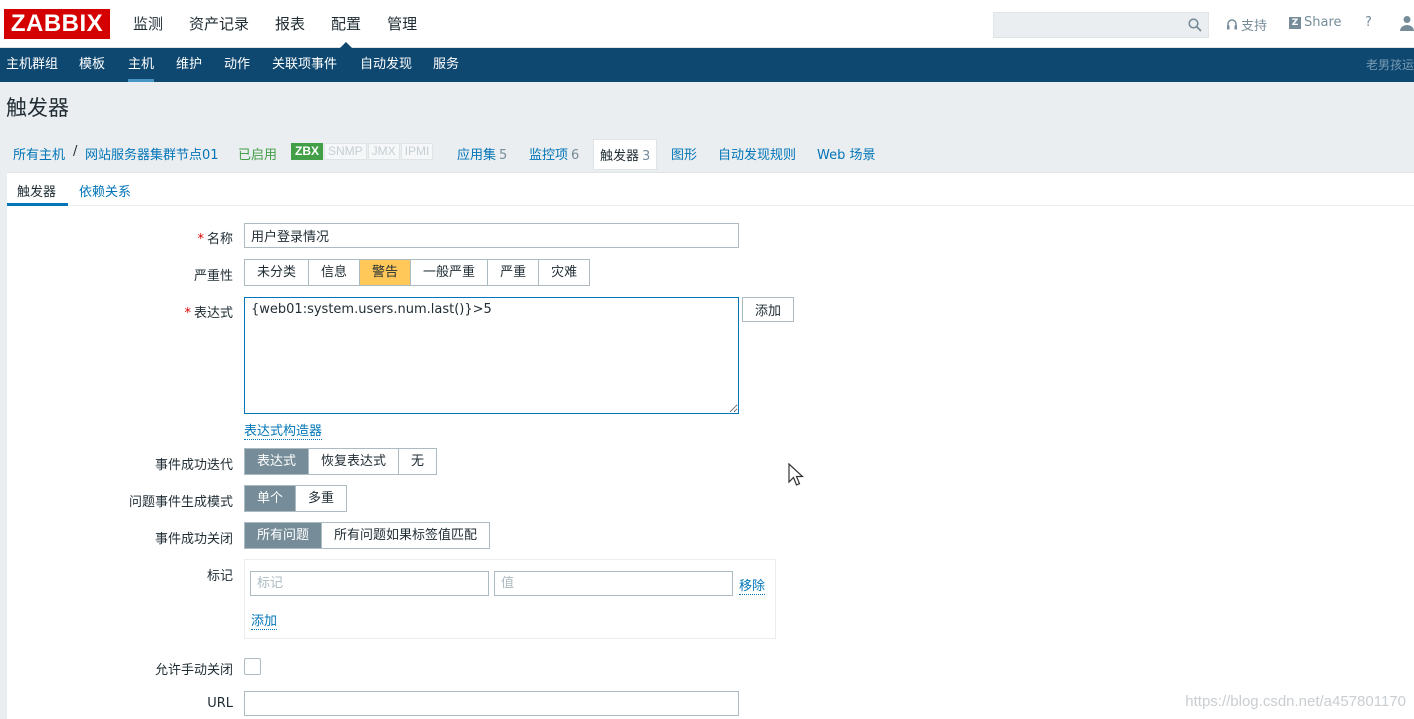 The image size is (1414, 719). Describe the element at coordinates (345, 151) in the screenshot. I see `snmp-badge: SNMP` at that location.